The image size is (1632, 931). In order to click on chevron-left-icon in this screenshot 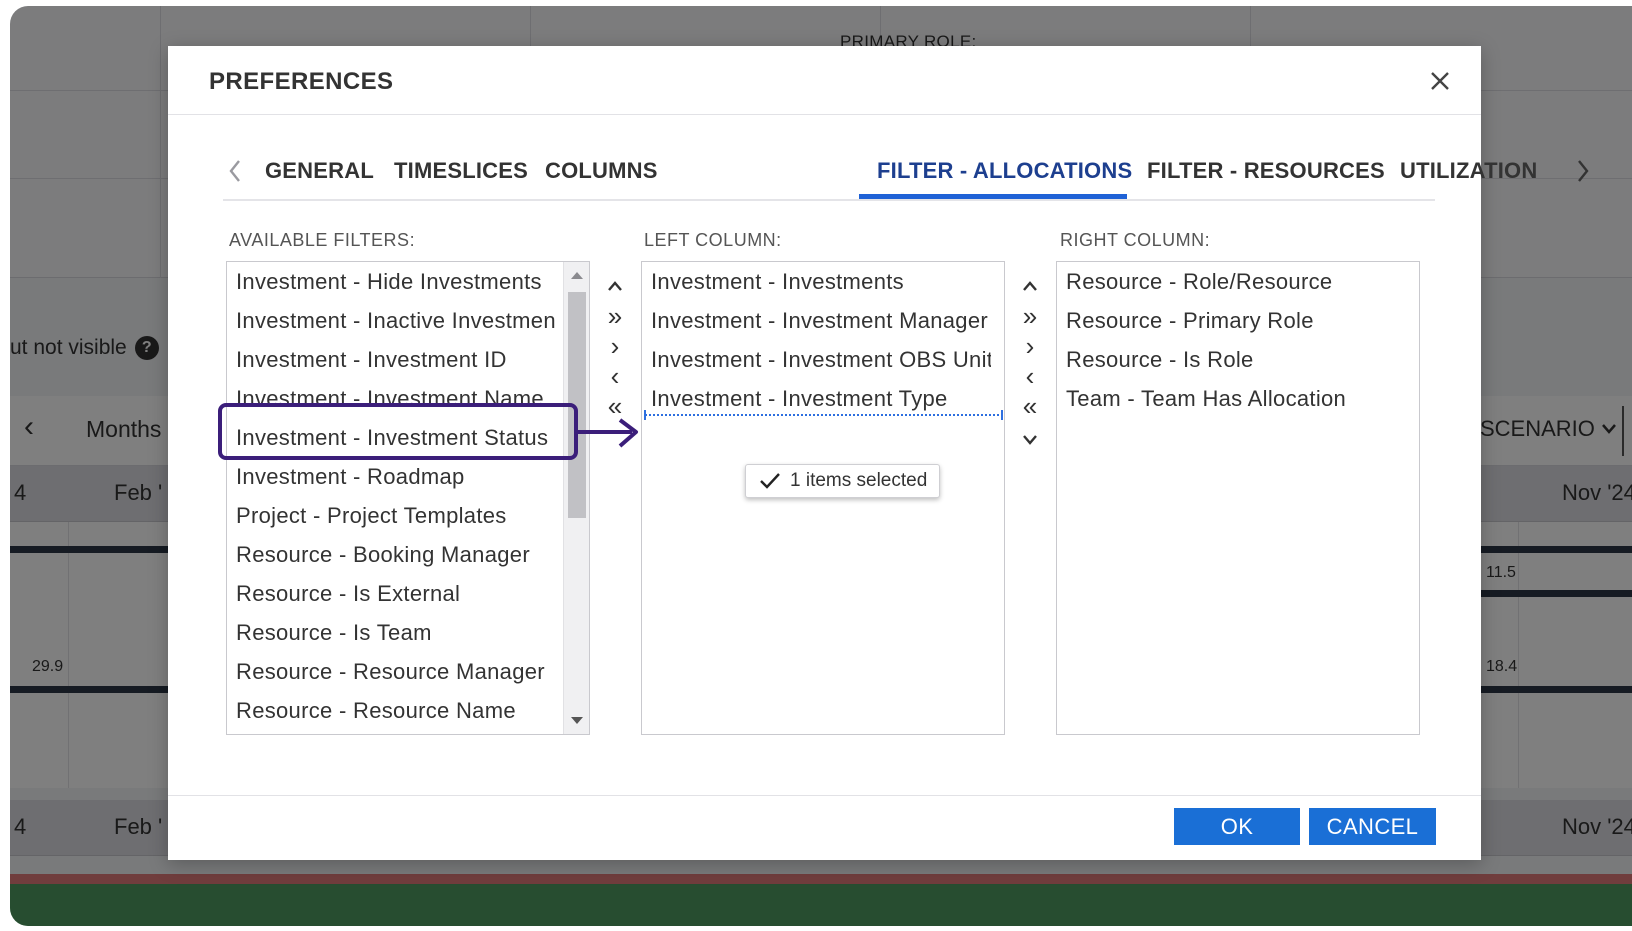, I will do `click(234, 171)`.